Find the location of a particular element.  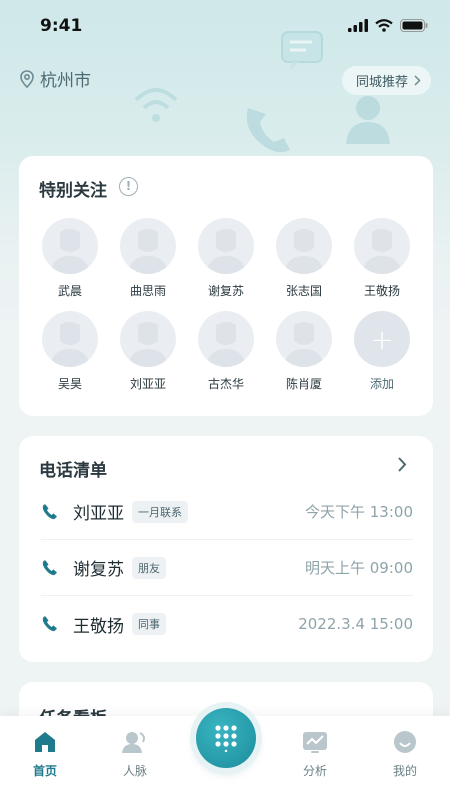

city-name: 杭州市 is located at coordinates (65, 81).